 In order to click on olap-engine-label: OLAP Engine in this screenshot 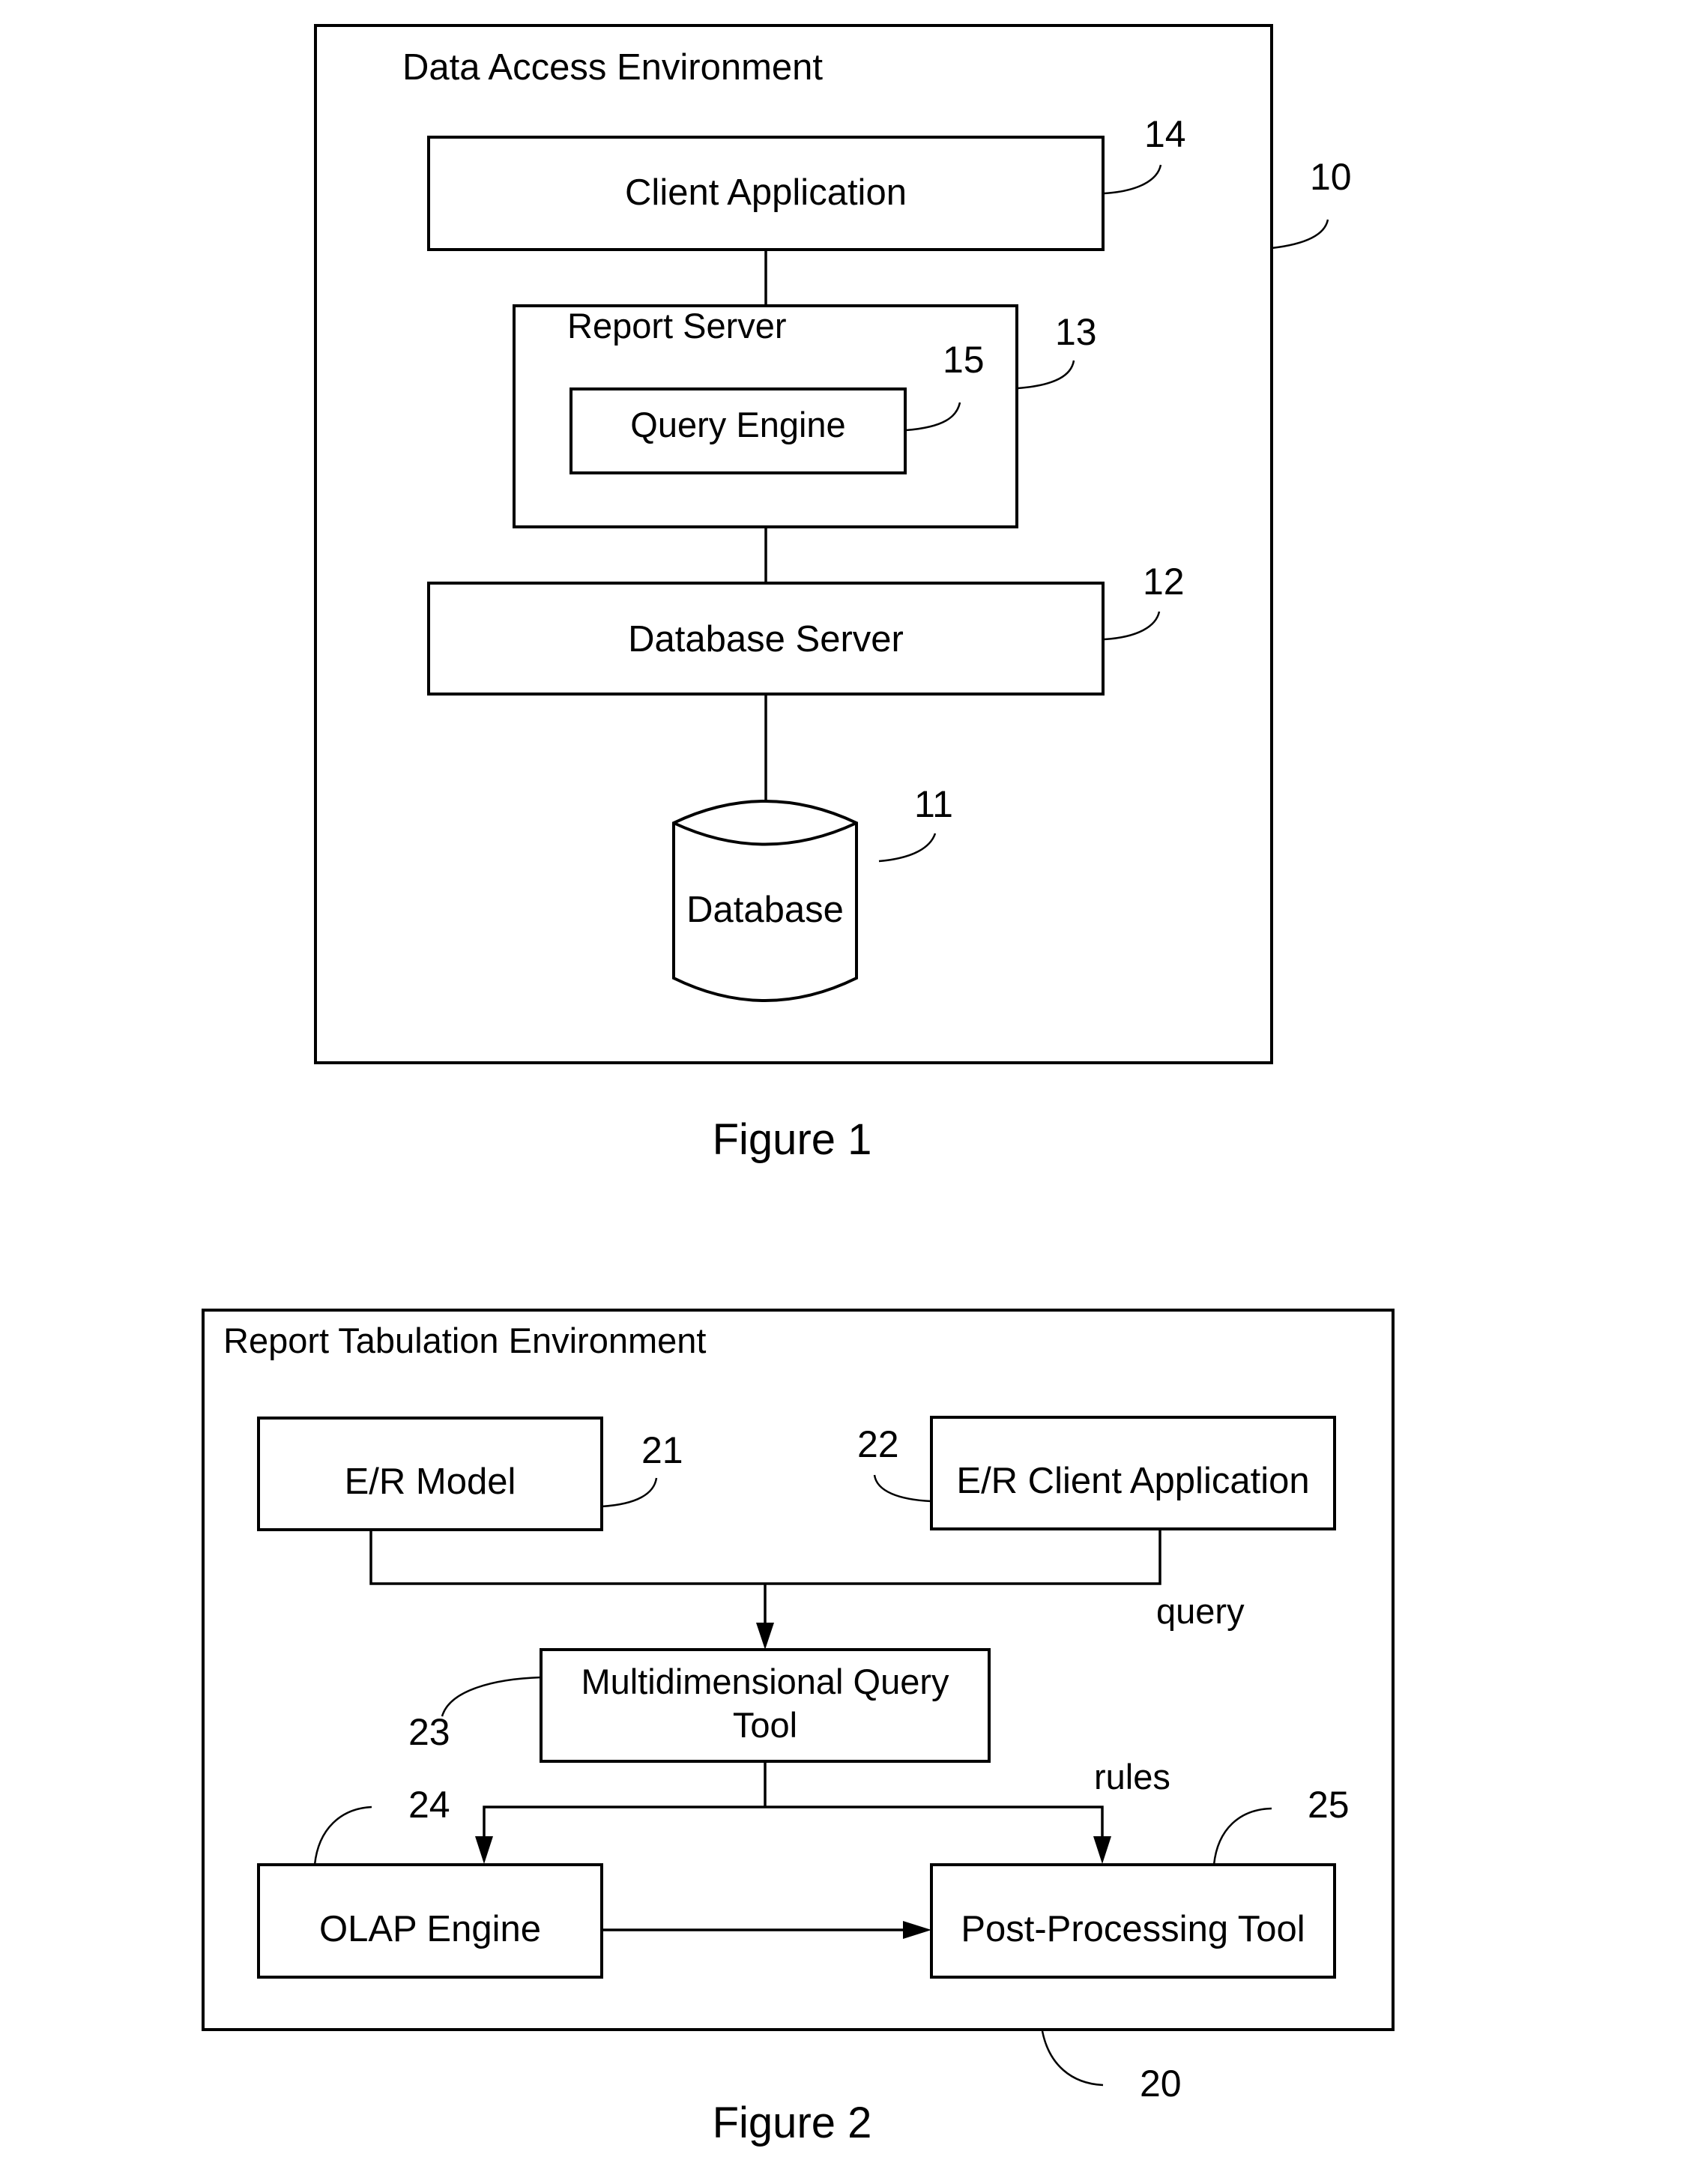, I will do `click(430, 1929)`.